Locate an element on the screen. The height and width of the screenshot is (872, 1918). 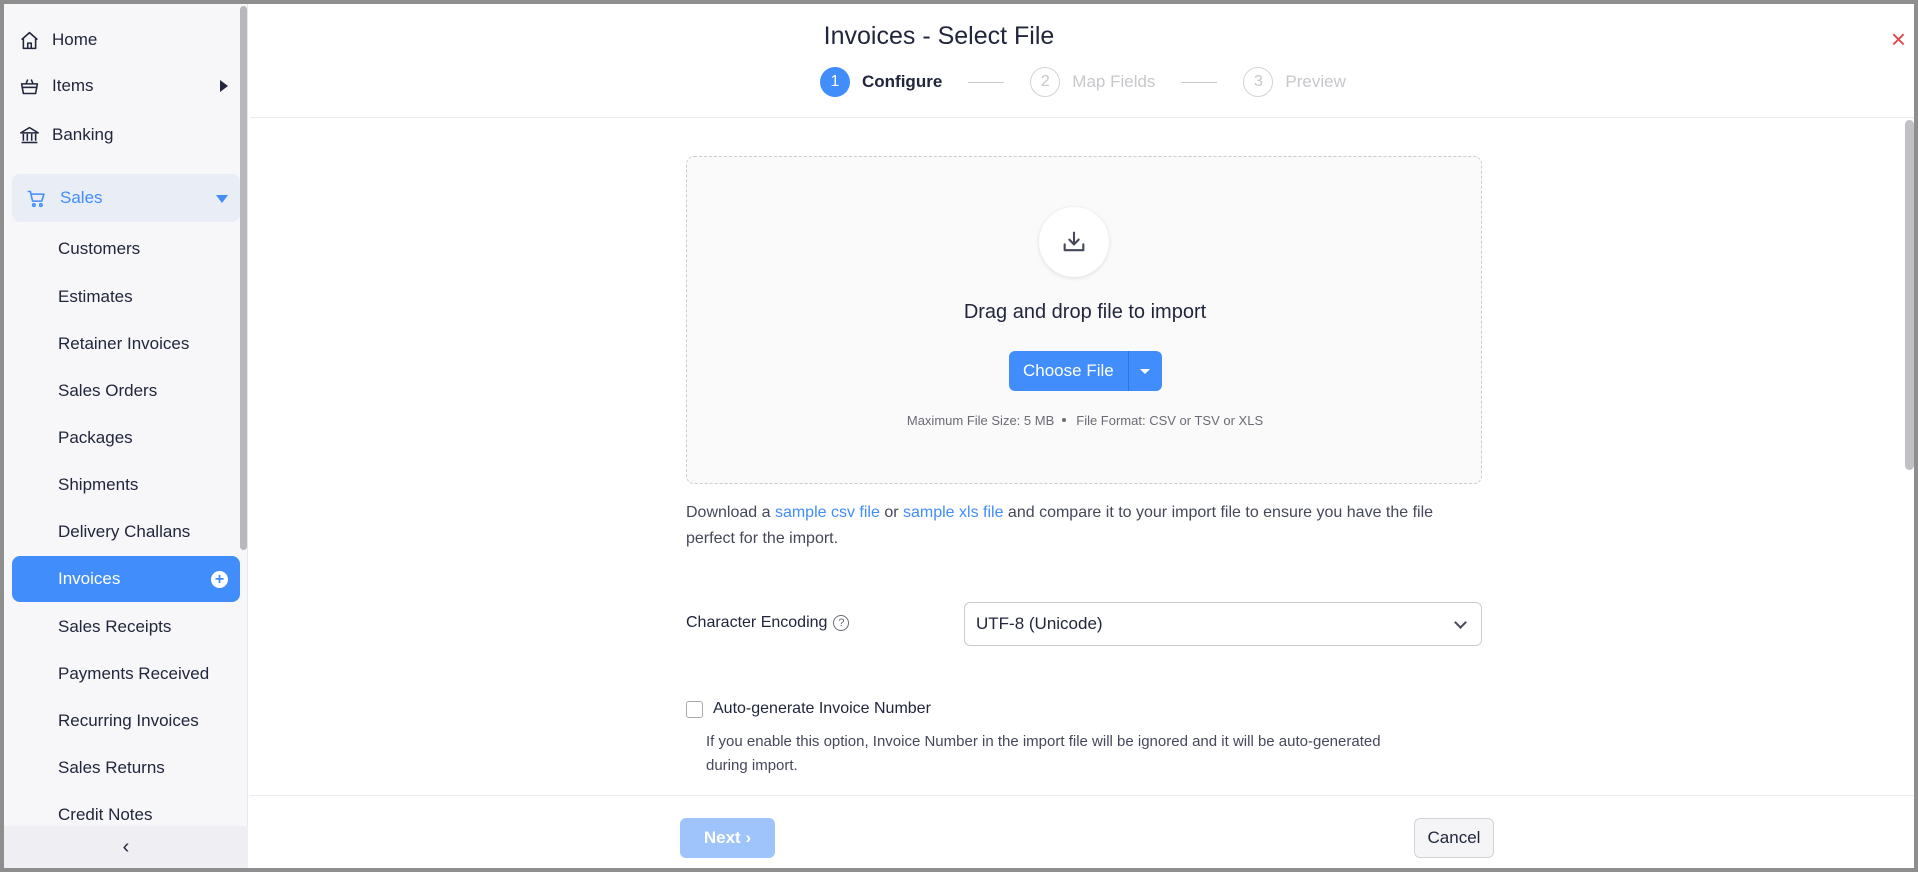
sidebar-item-label: Retainer Invoices is located at coordinates (124, 343).